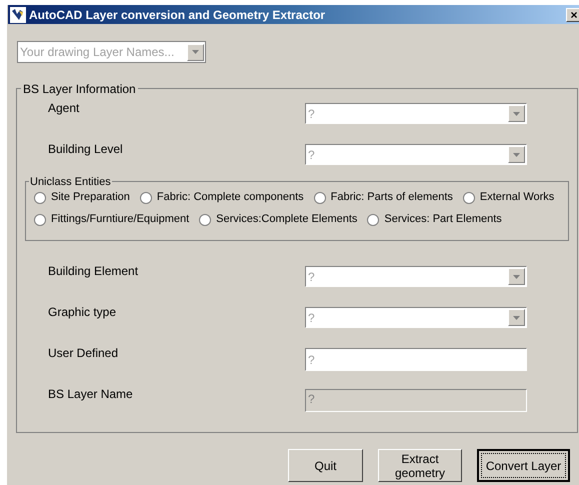 This screenshot has height=485, width=579. What do you see at coordinates (434, 219) in the screenshot?
I see `radio-option: Services: Part Elements` at bounding box center [434, 219].